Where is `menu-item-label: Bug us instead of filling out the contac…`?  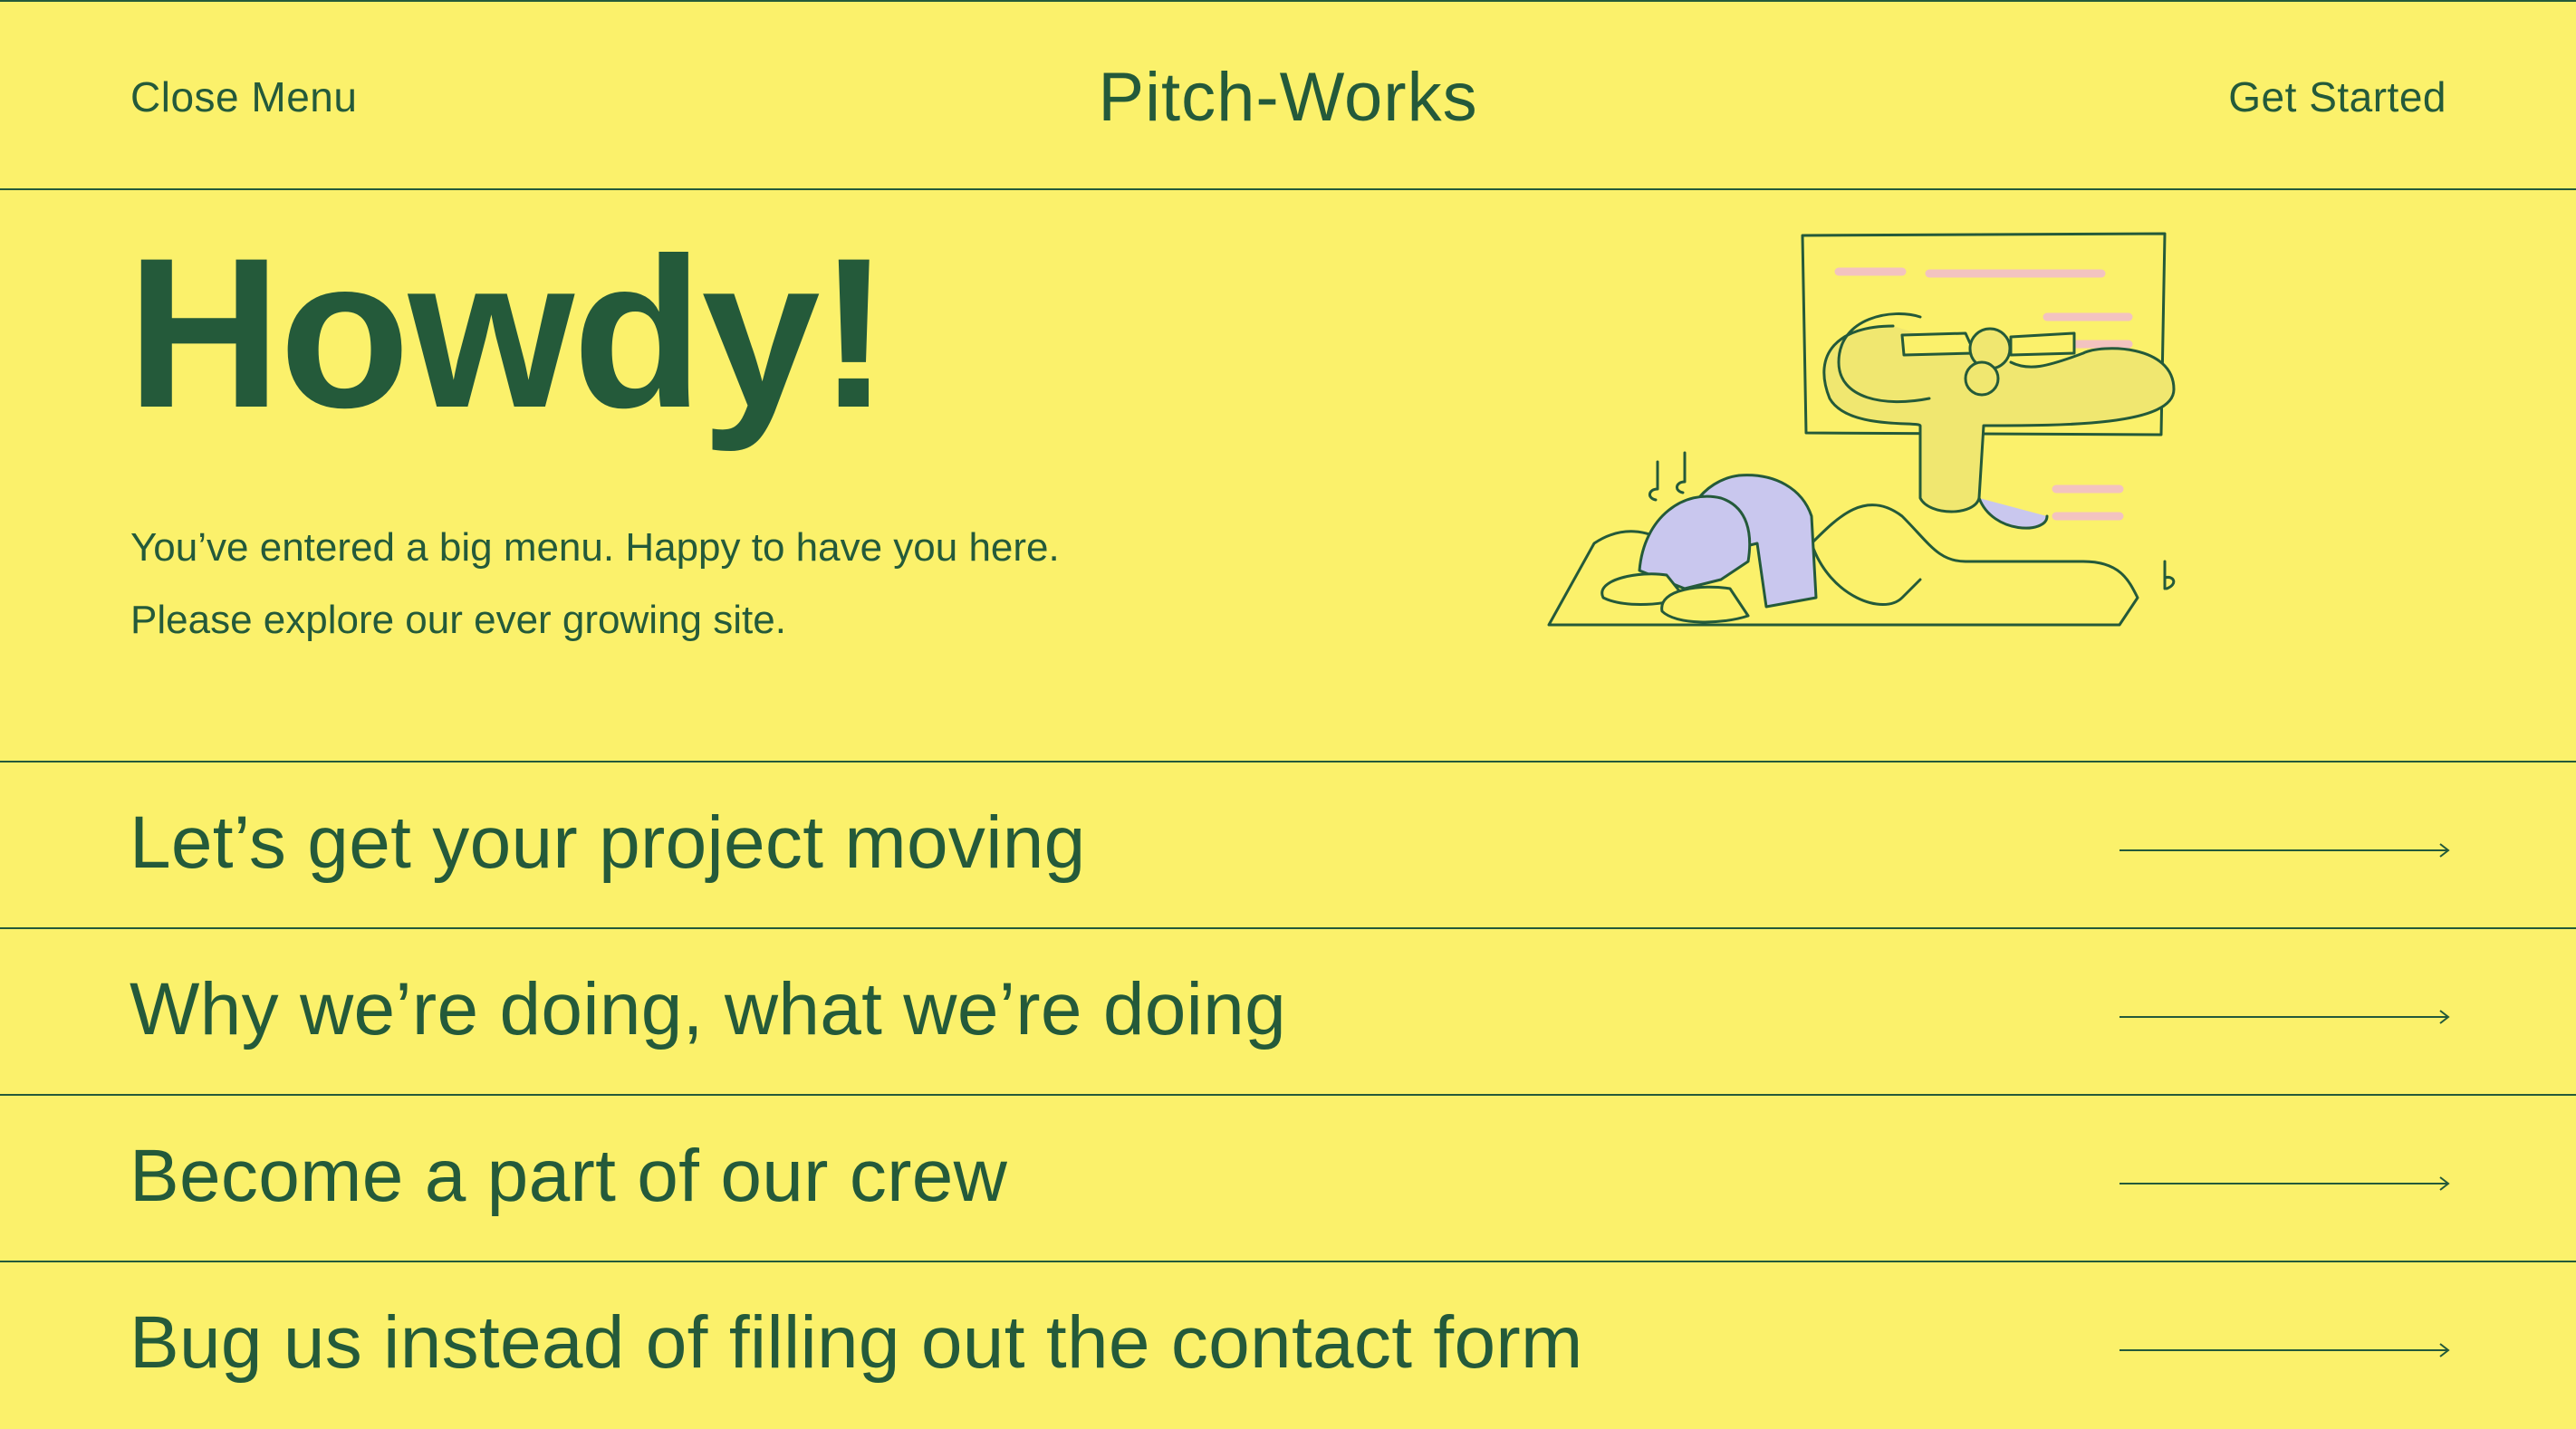 menu-item-label: Bug us instead of filling out the contac… is located at coordinates (856, 1342).